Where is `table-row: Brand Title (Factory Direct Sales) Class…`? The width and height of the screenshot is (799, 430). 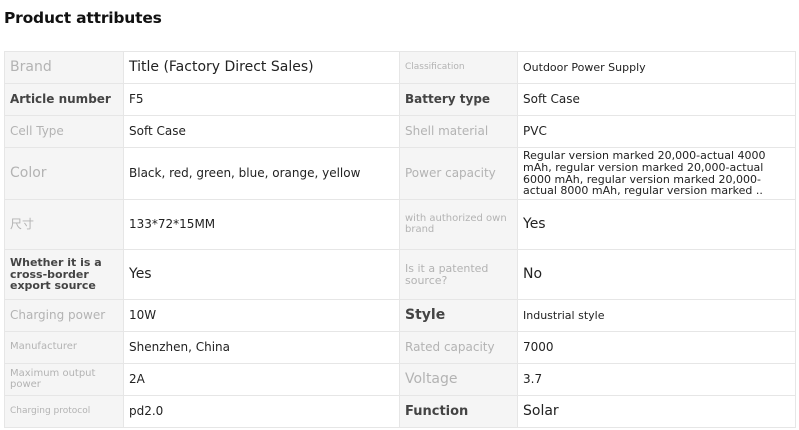
table-row: Brand Title (Factory Direct Sales) Class… is located at coordinates (400, 67).